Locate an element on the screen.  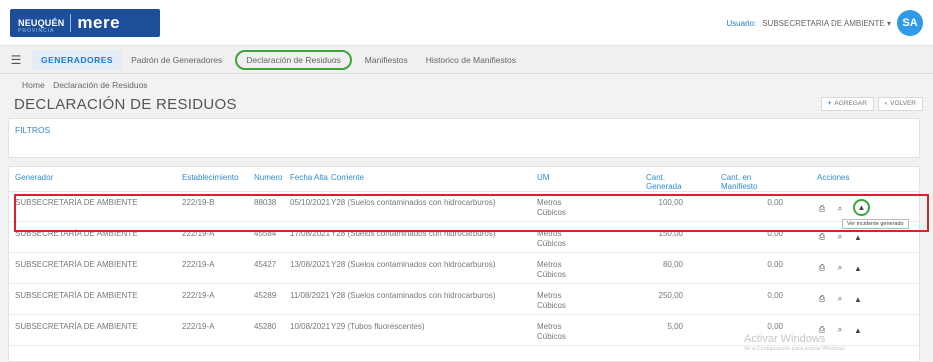
chevron-left-icon: ‹ is located at coordinates (886, 103).